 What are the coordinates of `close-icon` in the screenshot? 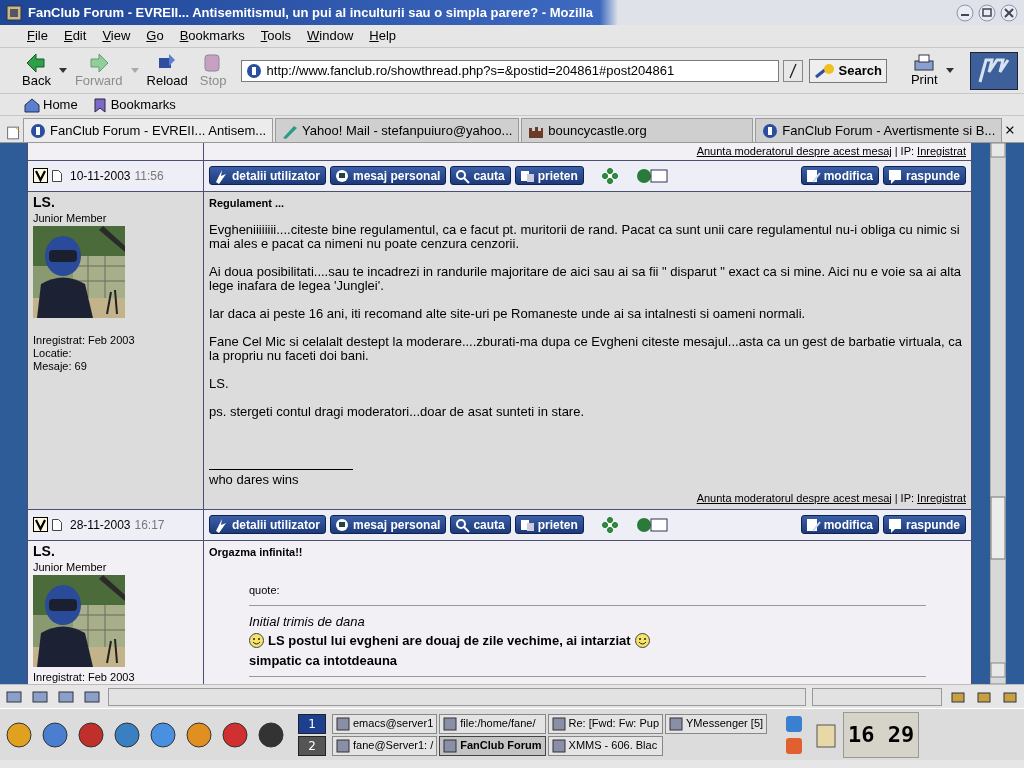 It's located at (1010, 130).